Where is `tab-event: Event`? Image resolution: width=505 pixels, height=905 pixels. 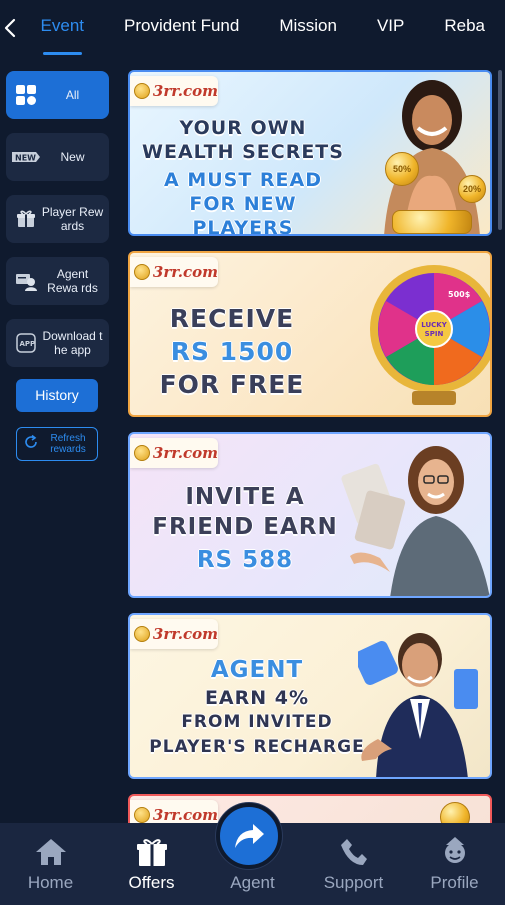
tab-event: Event is located at coordinates (62, 27).